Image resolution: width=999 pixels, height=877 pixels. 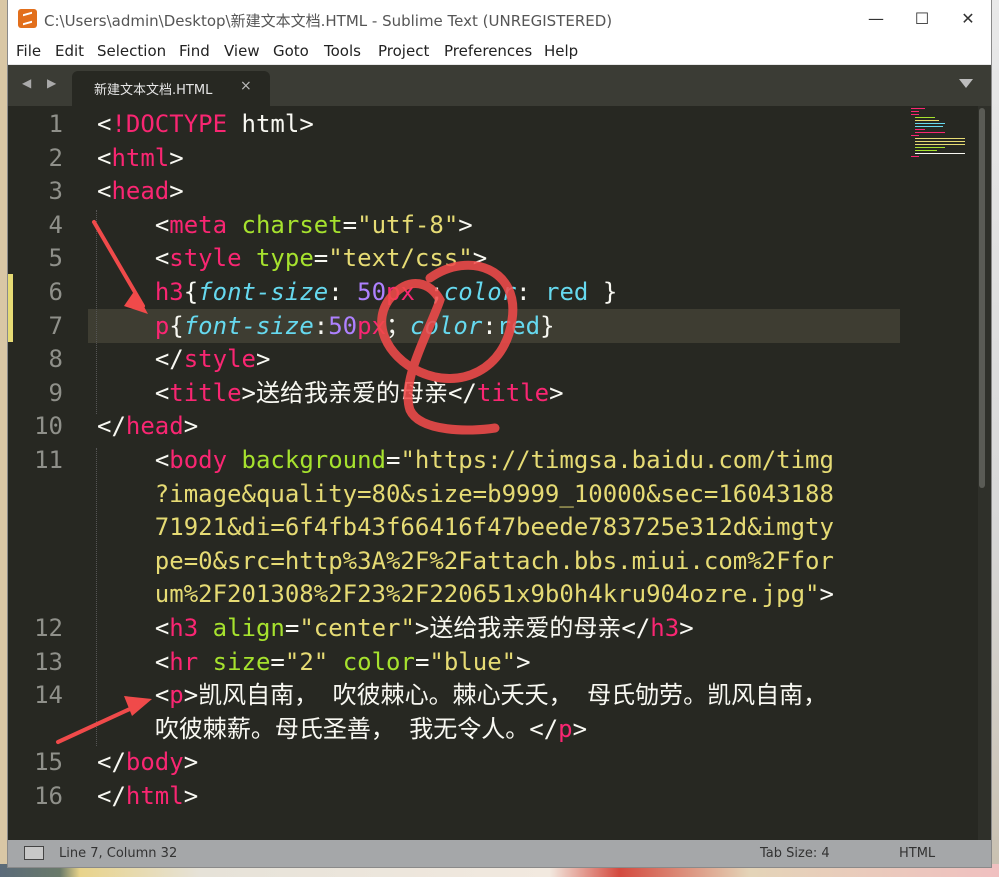 What do you see at coordinates (447, 347) in the screenshot?
I see `annotation-scribble` at bounding box center [447, 347].